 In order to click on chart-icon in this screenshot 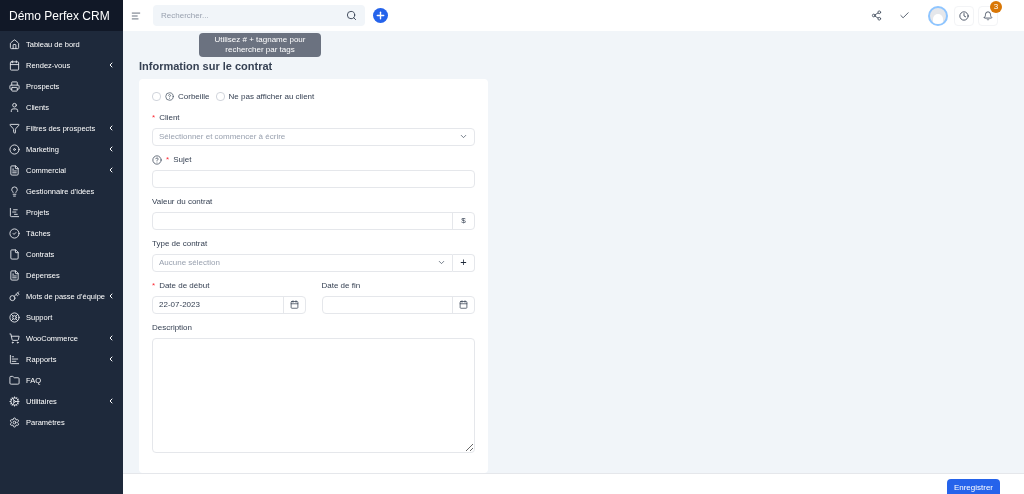, I will do `click(14, 212)`.